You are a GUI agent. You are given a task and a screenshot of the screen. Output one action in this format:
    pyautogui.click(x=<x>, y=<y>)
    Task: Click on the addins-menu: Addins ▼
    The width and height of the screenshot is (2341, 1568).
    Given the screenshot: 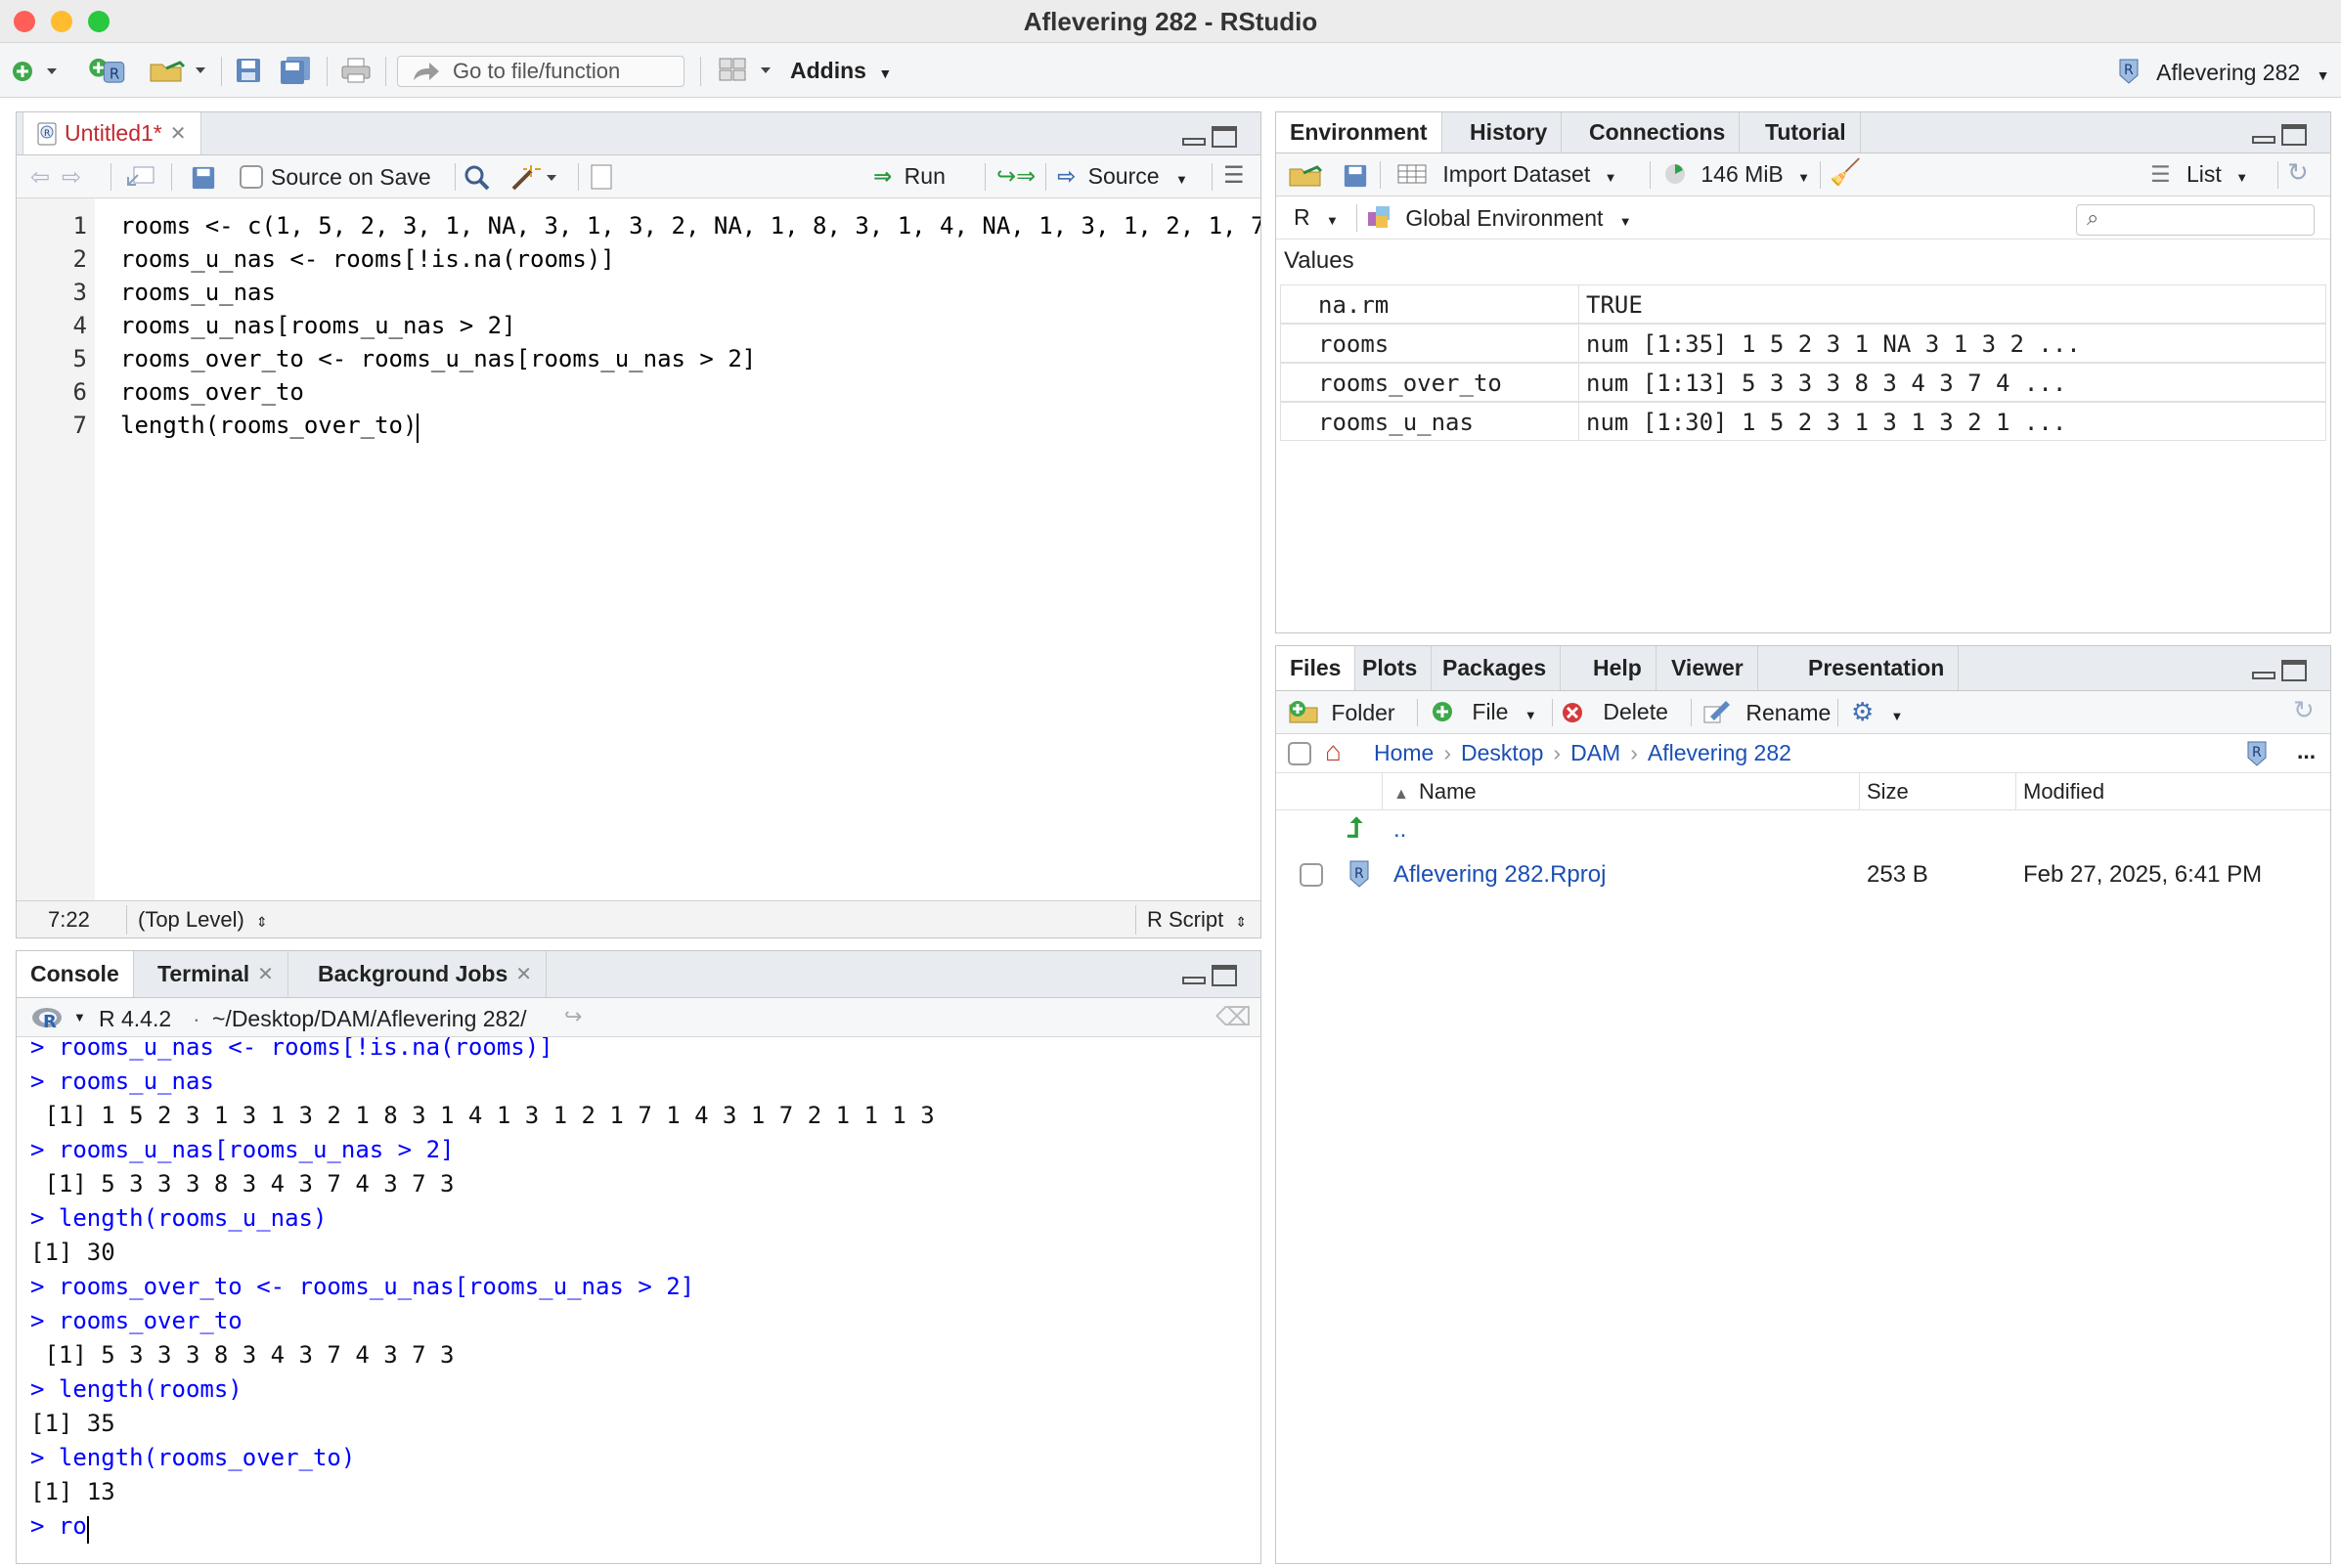 What is the action you would take?
    pyautogui.click(x=841, y=71)
    